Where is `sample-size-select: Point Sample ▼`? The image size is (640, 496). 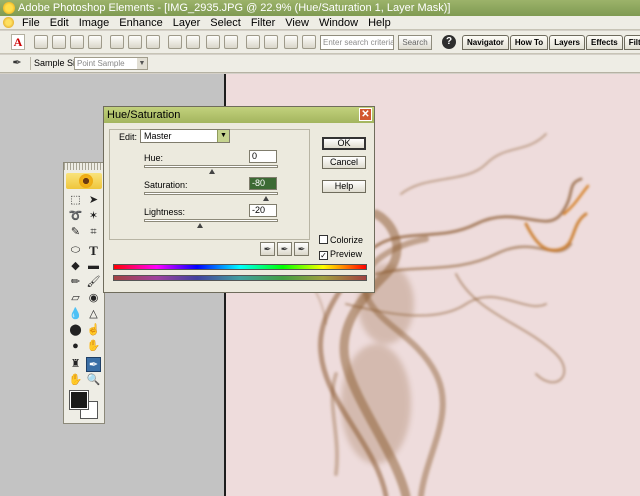
sample-size-select: Point Sample ▼ is located at coordinates (111, 63).